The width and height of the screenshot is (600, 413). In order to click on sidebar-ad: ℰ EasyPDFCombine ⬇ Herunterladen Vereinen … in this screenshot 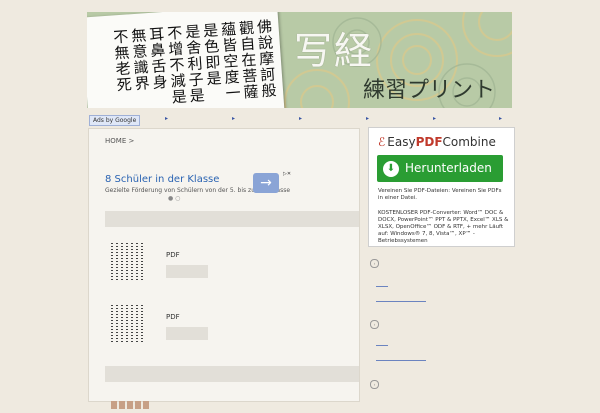, I will do `click(441, 187)`.